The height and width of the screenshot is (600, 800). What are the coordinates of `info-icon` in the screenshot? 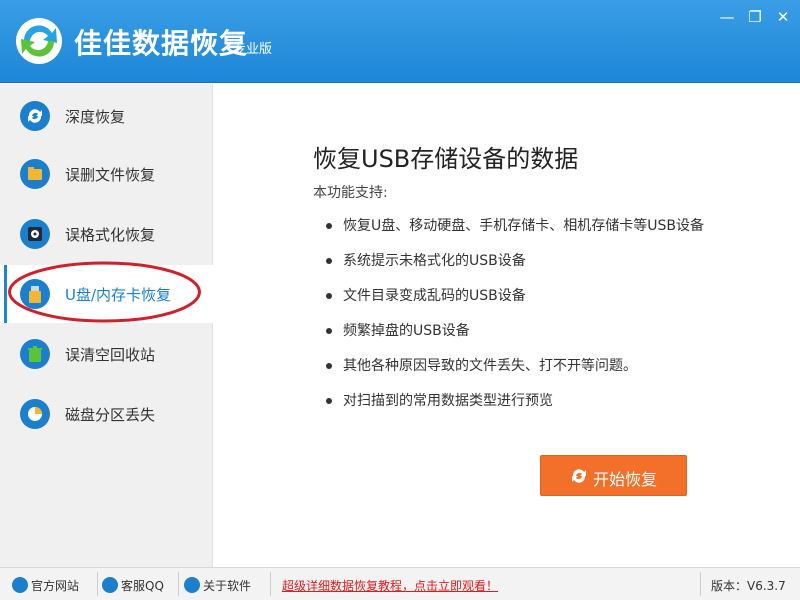 It's located at (192, 585).